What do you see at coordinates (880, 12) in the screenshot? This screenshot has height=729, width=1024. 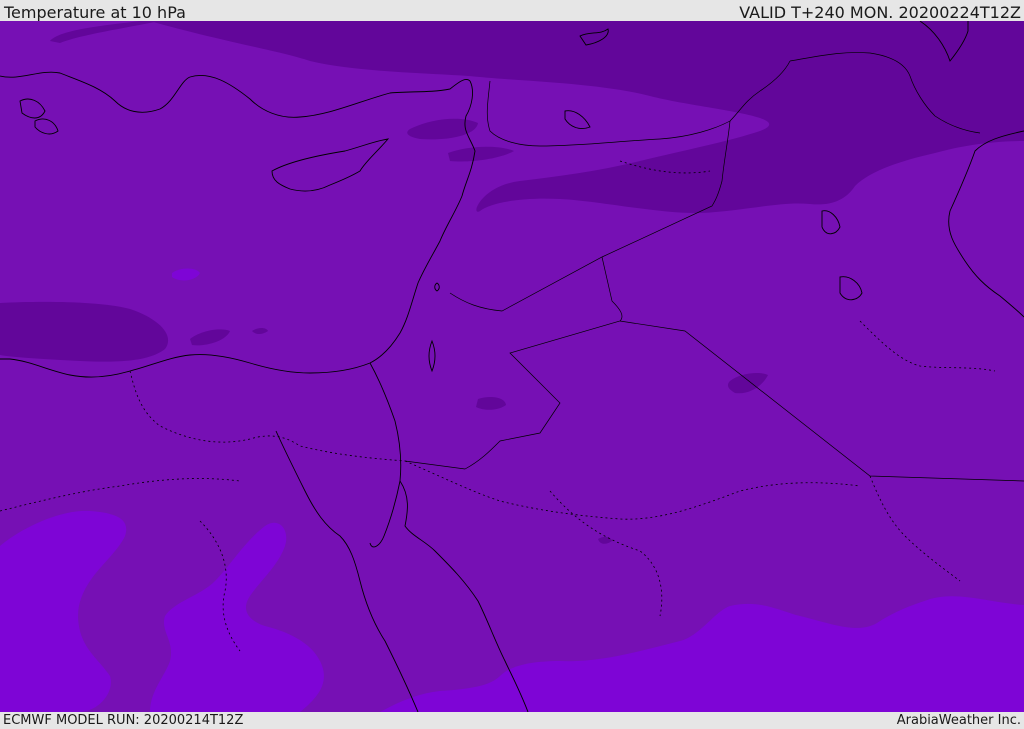 I see `valid-time: VALID T+240 MON. 20200224T12Z` at bounding box center [880, 12].